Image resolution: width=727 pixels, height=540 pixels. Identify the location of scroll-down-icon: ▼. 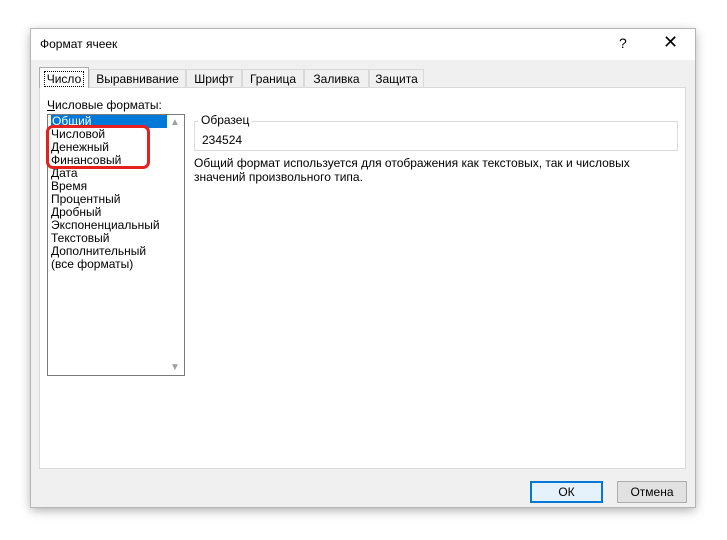
(175, 367).